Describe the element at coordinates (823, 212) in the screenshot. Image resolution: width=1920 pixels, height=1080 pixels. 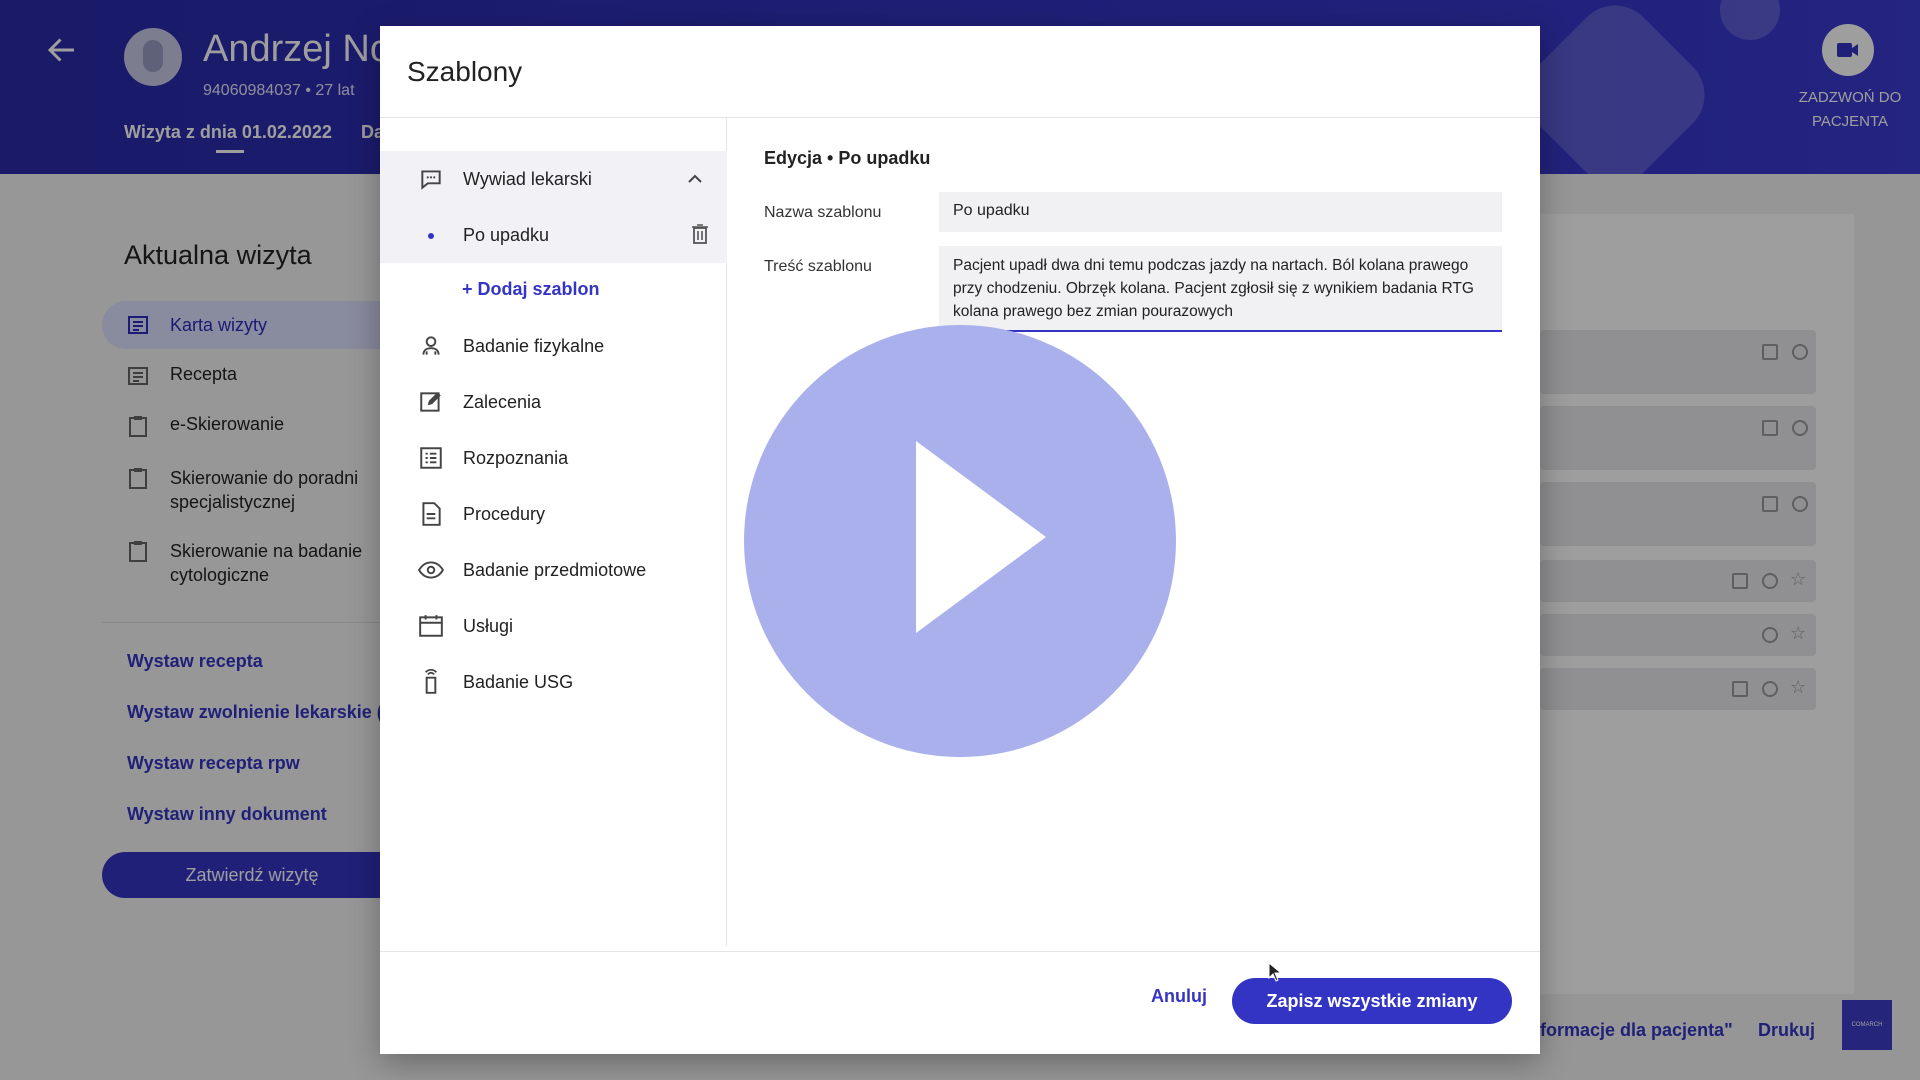
I see `template-name-label: Nazwa szablonu` at that location.